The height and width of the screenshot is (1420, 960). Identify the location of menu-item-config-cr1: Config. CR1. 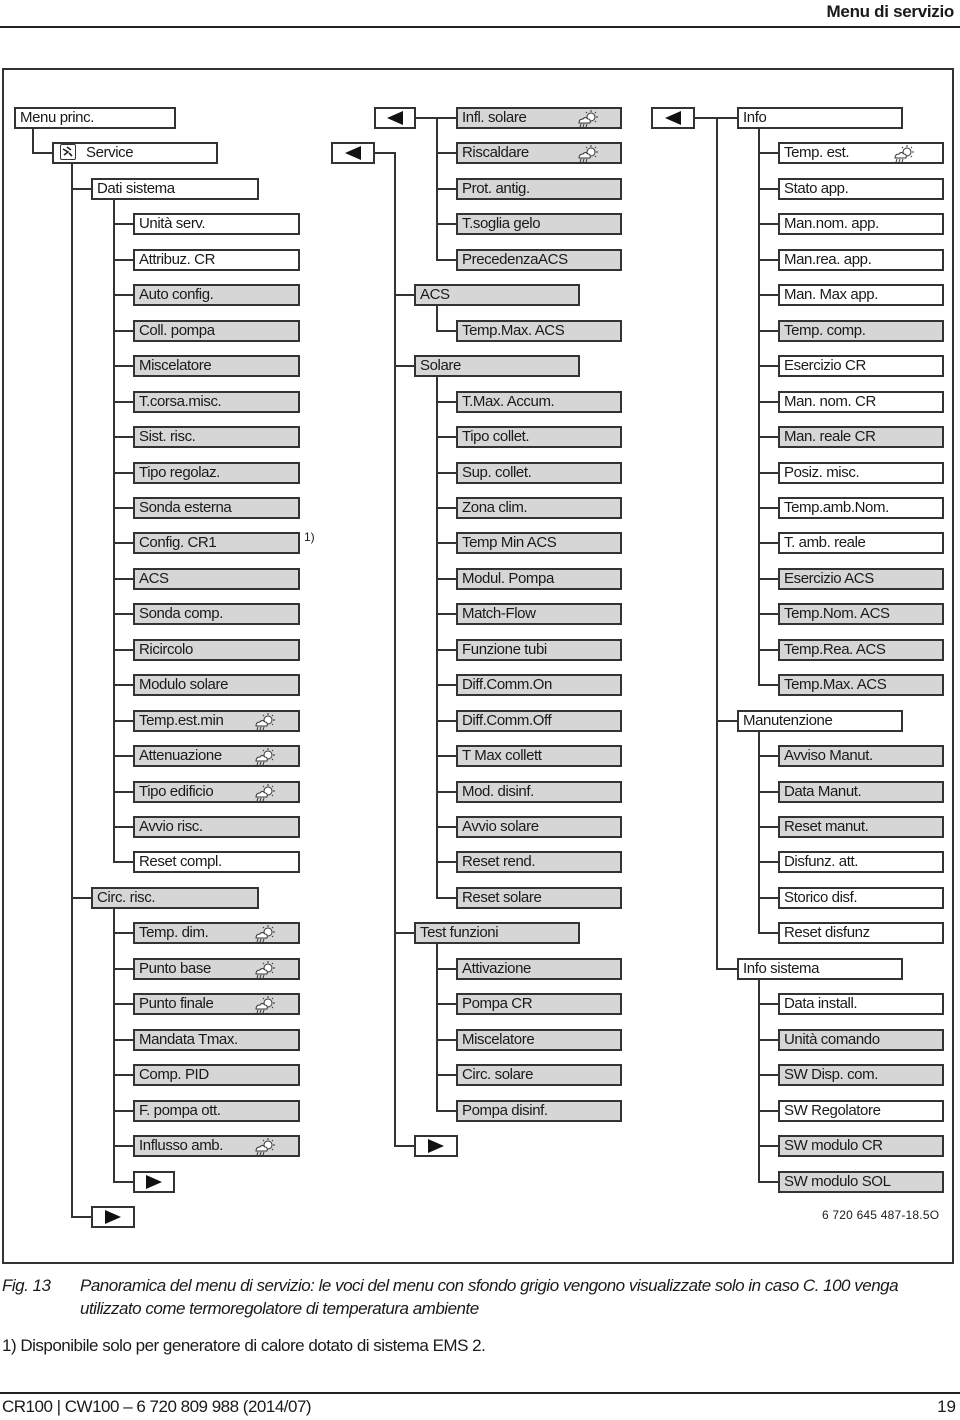
(216, 543).